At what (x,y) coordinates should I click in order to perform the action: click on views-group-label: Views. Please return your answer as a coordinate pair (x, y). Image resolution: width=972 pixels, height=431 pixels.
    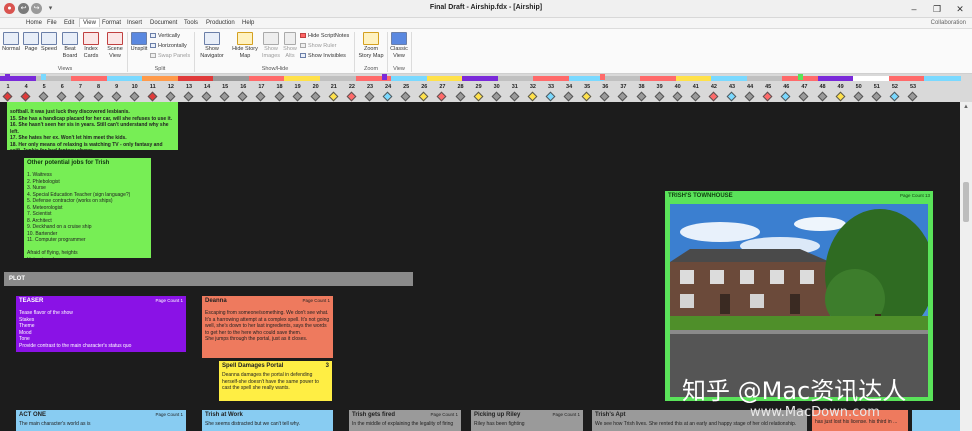
    Looking at the image, I should click on (65, 69).